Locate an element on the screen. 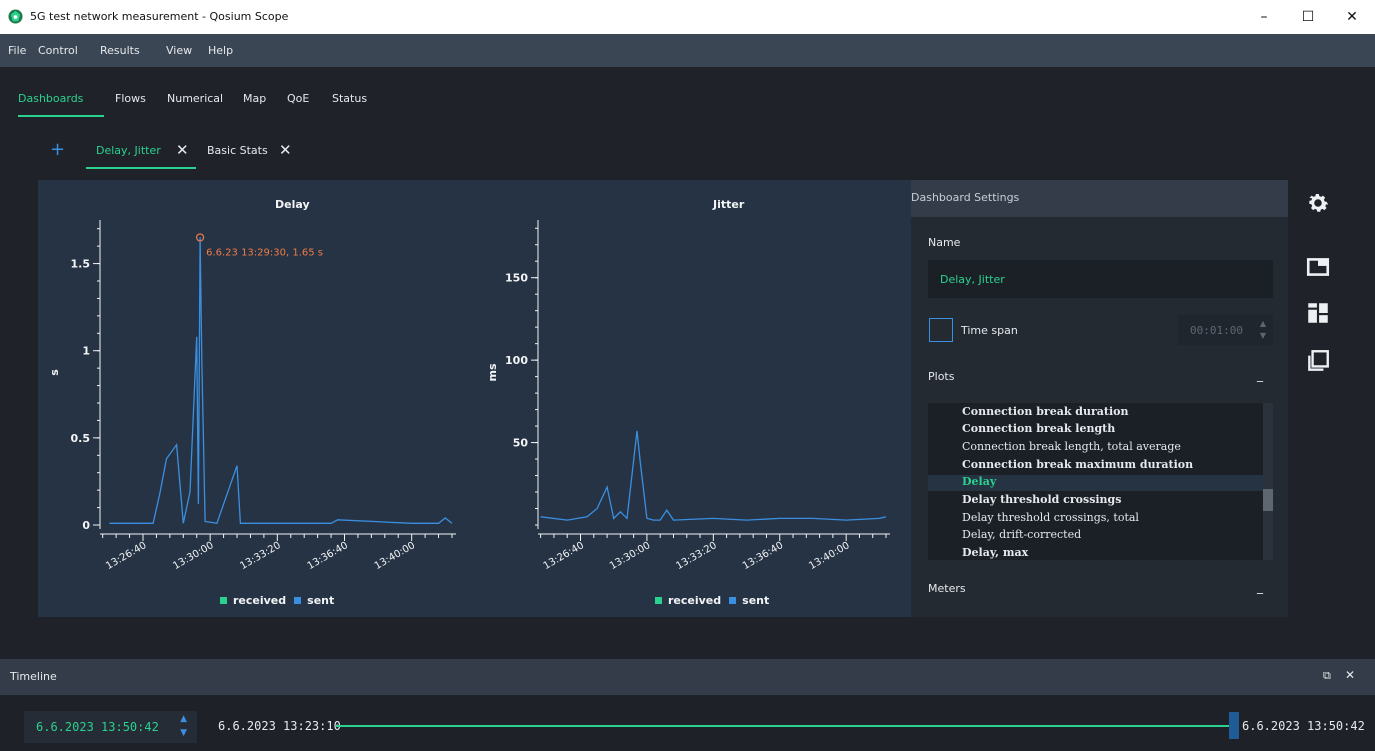  legend-received-label: received is located at coordinates (695, 600).